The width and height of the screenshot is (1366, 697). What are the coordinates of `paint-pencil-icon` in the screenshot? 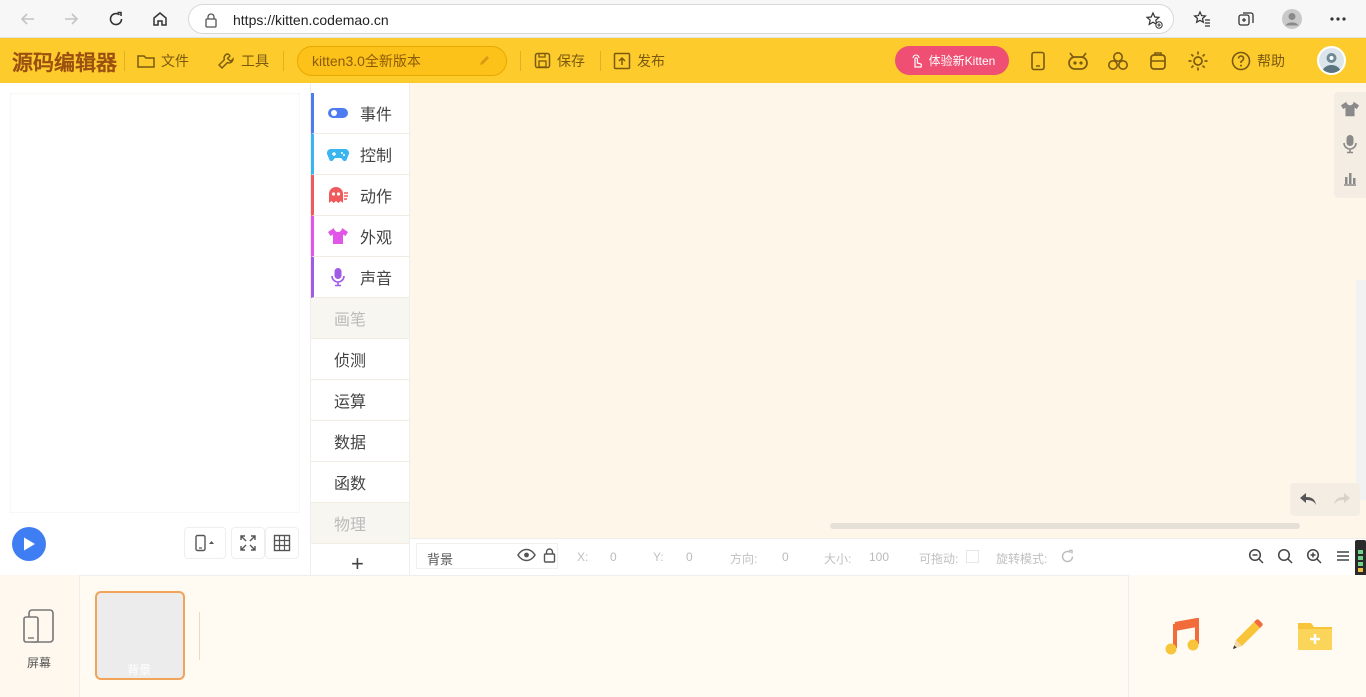 It's located at (1246, 636).